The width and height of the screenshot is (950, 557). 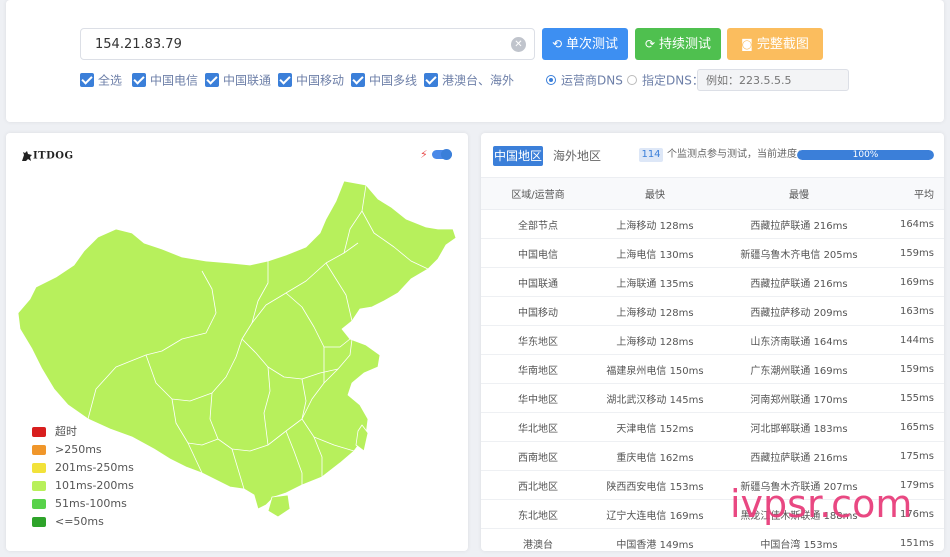 I want to click on table-row: 华北地区 天津电信 152ms 河北邯郸联通 183ms 165ms, so click(x=712, y=427).